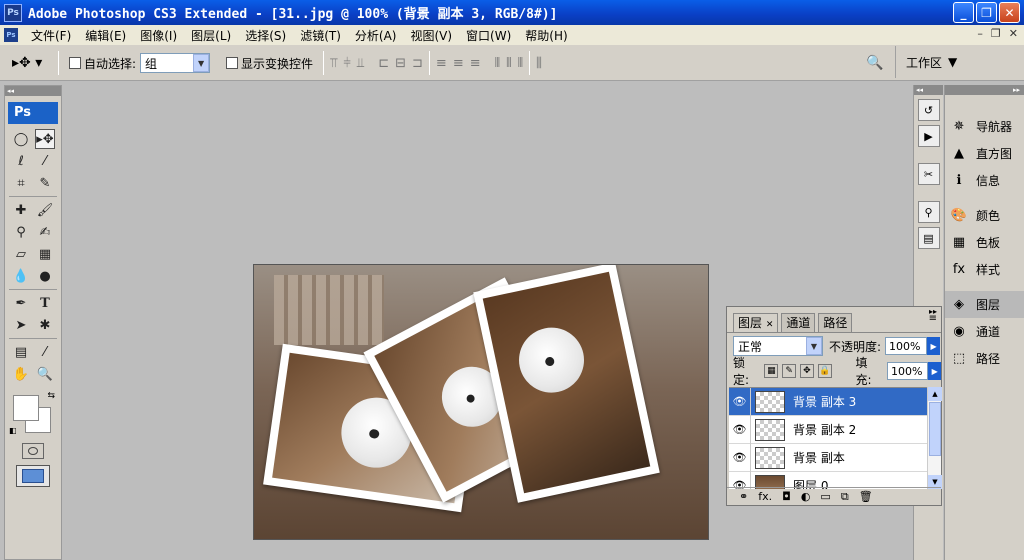 Image resolution: width=1024 pixels, height=560 pixels. What do you see at coordinates (798, 322) in the screenshot?
I see `tab-channels: 通道` at bounding box center [798, 322].